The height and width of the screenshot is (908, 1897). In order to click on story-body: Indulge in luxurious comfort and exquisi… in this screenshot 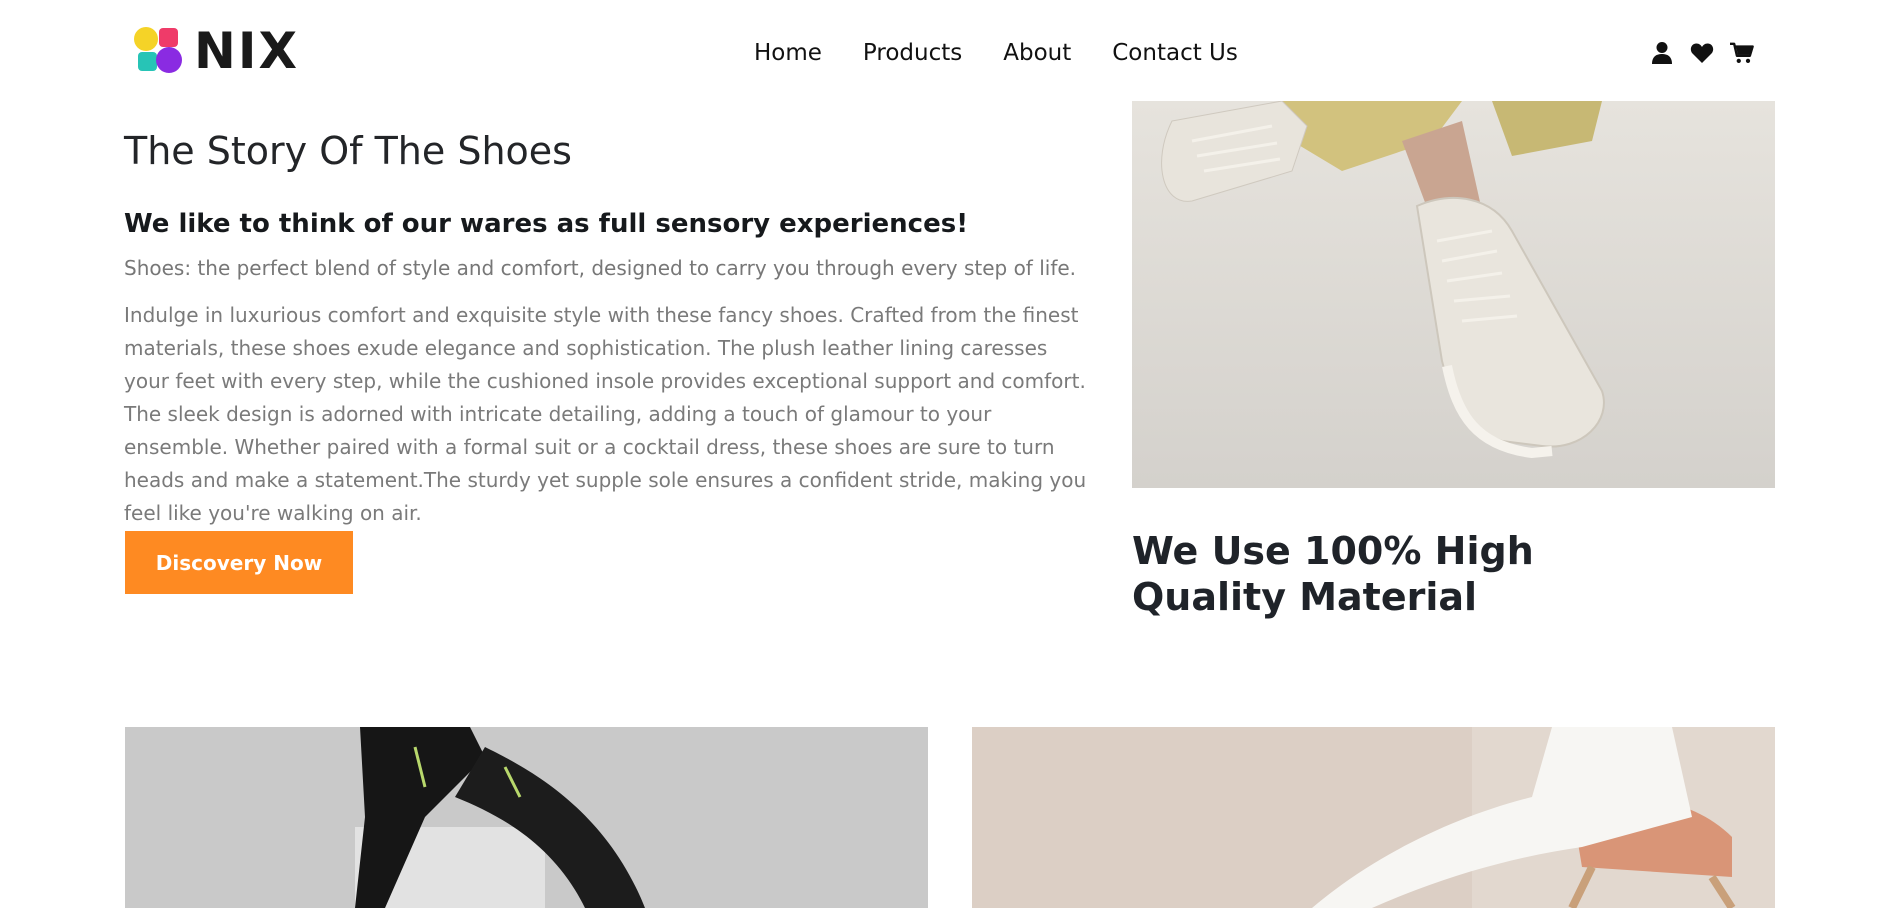, I will do `click(605, 414)`.